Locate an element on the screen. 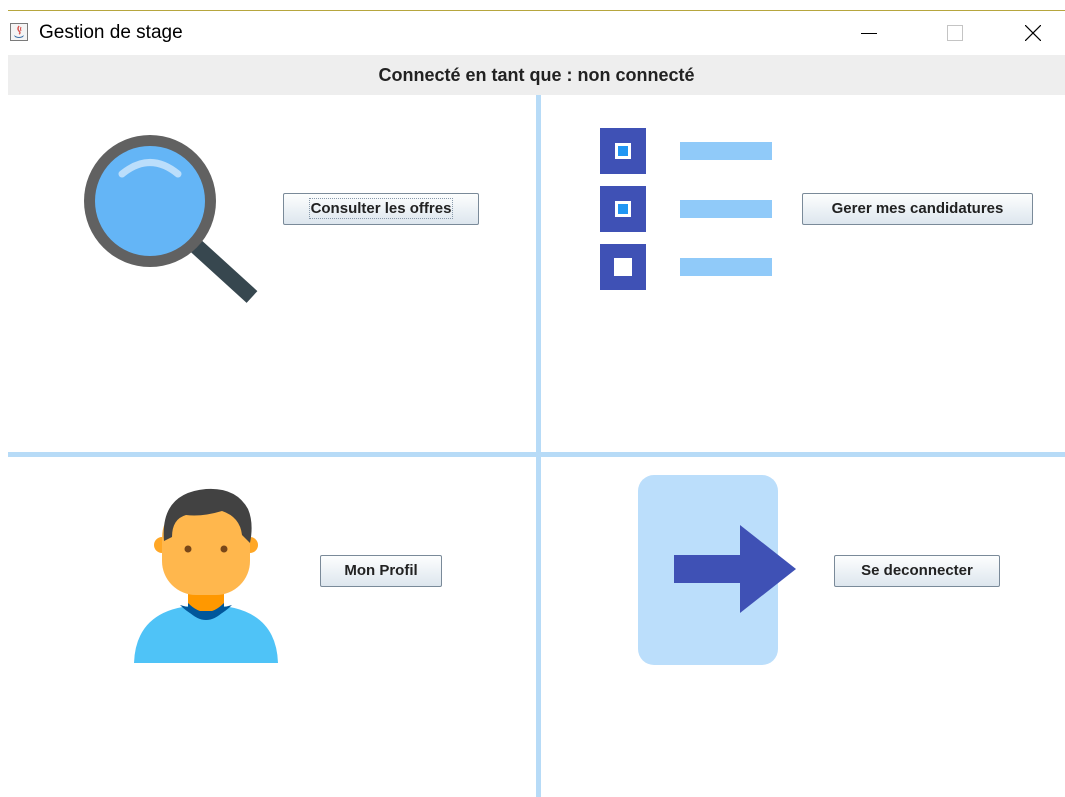 Image resolution: width=1065 pixels, height=797 pixels. connection-status: Connecté en tant que : non connecté is located at coordinates (536, 75).